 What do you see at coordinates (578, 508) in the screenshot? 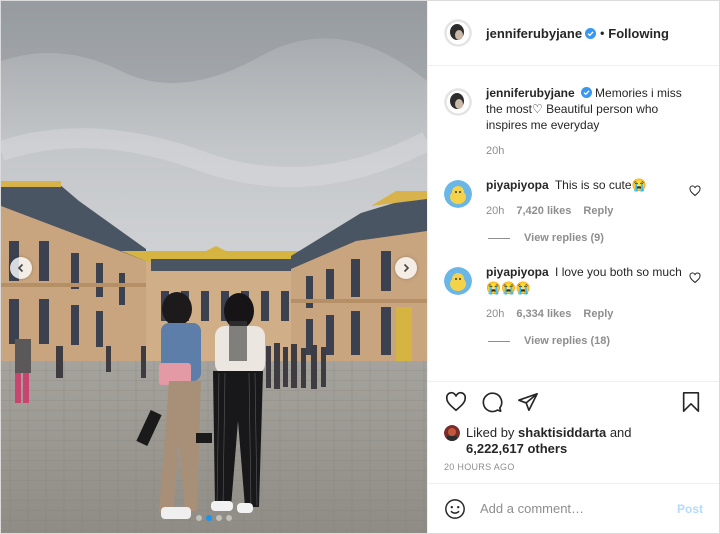
I see `comment-input` at bounding box center [578, 508].